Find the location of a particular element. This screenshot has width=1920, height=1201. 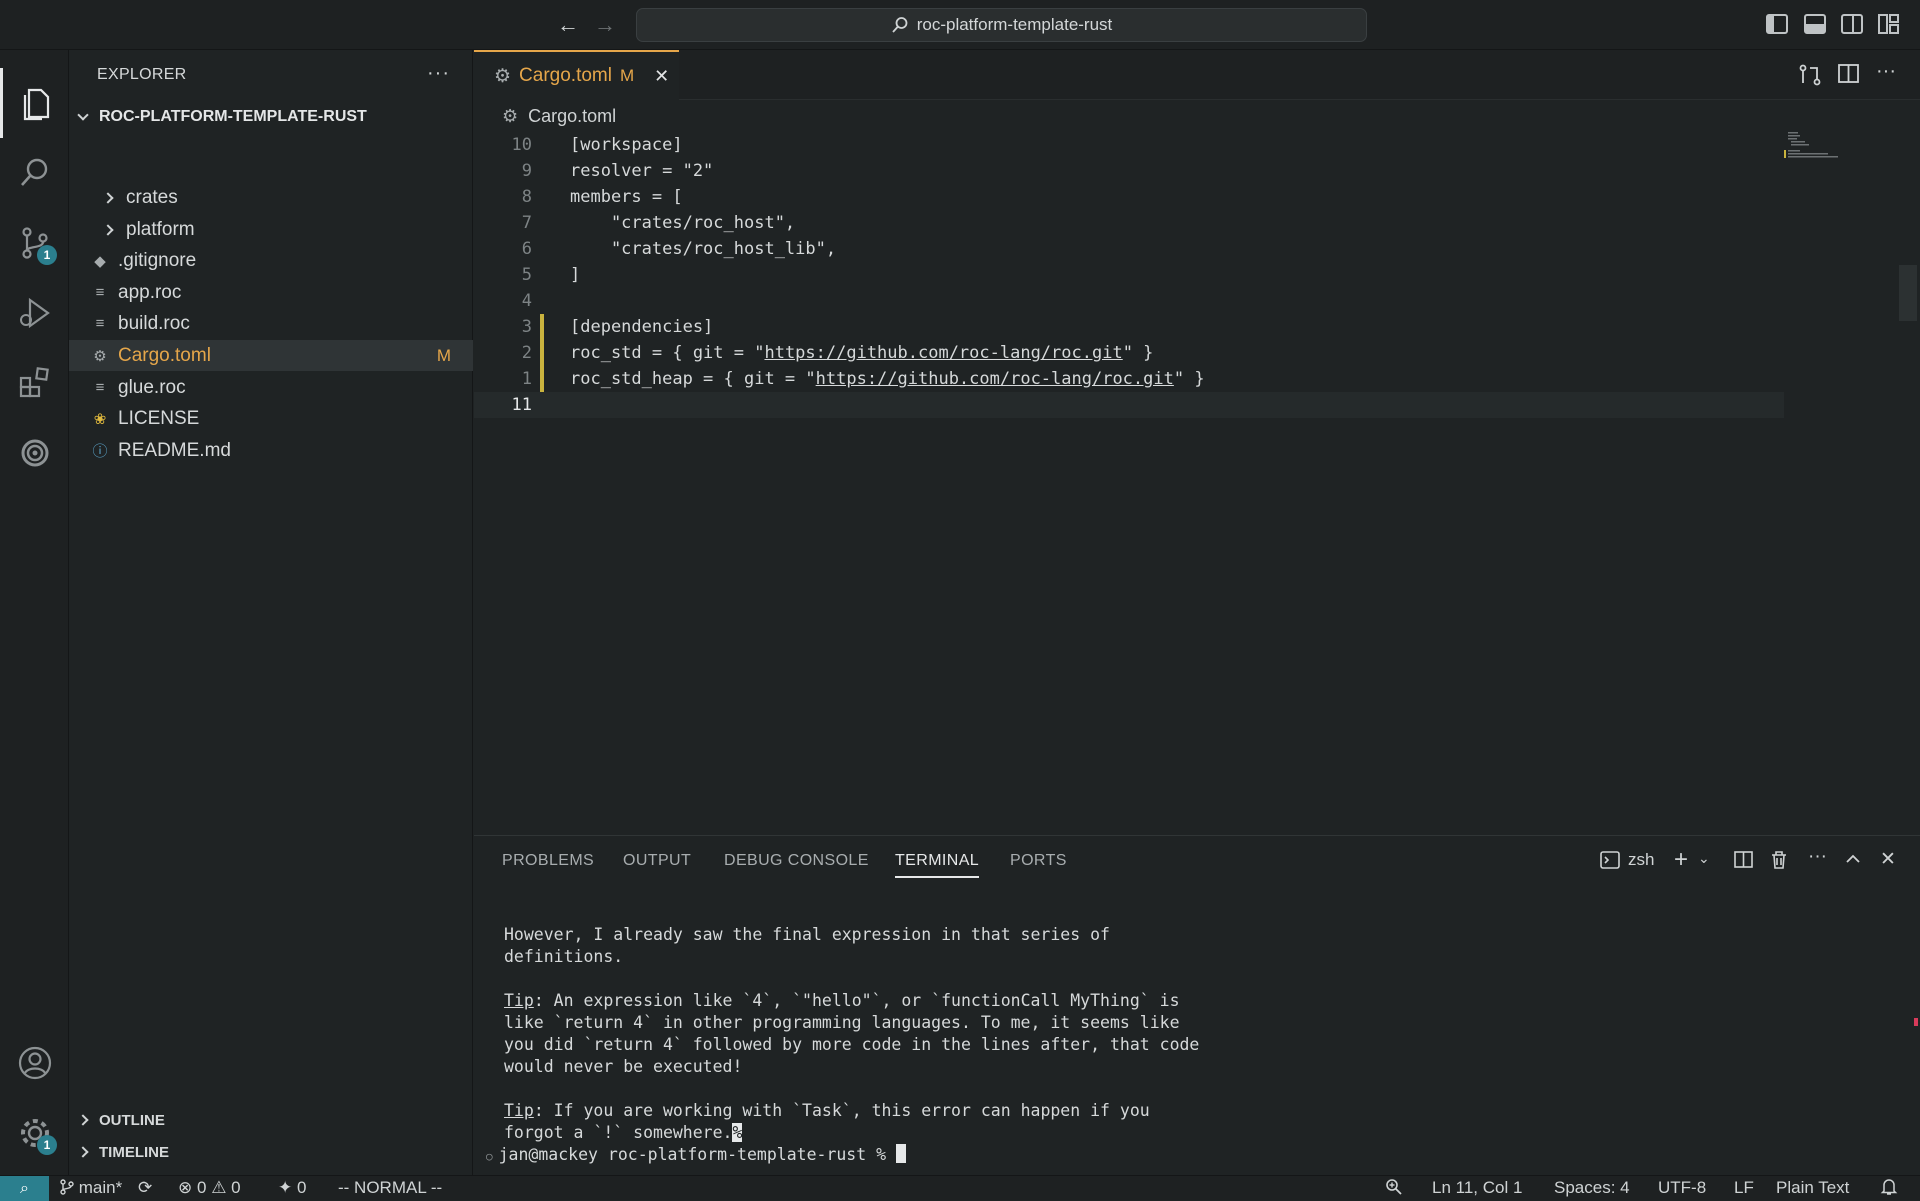

close-panel-icon: ✕ is located at coordinates (1888, 859).